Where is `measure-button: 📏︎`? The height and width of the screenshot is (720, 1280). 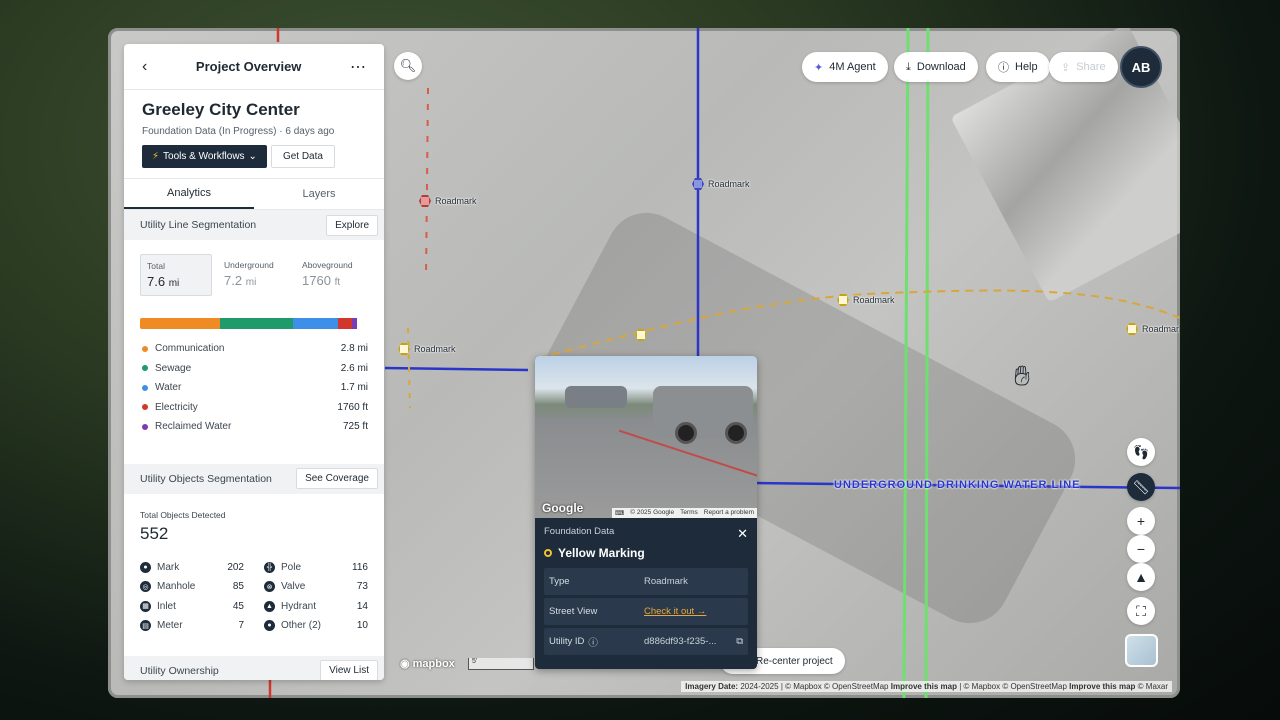
measure-button: 📏︎ is located at coordinates (1141, 487).